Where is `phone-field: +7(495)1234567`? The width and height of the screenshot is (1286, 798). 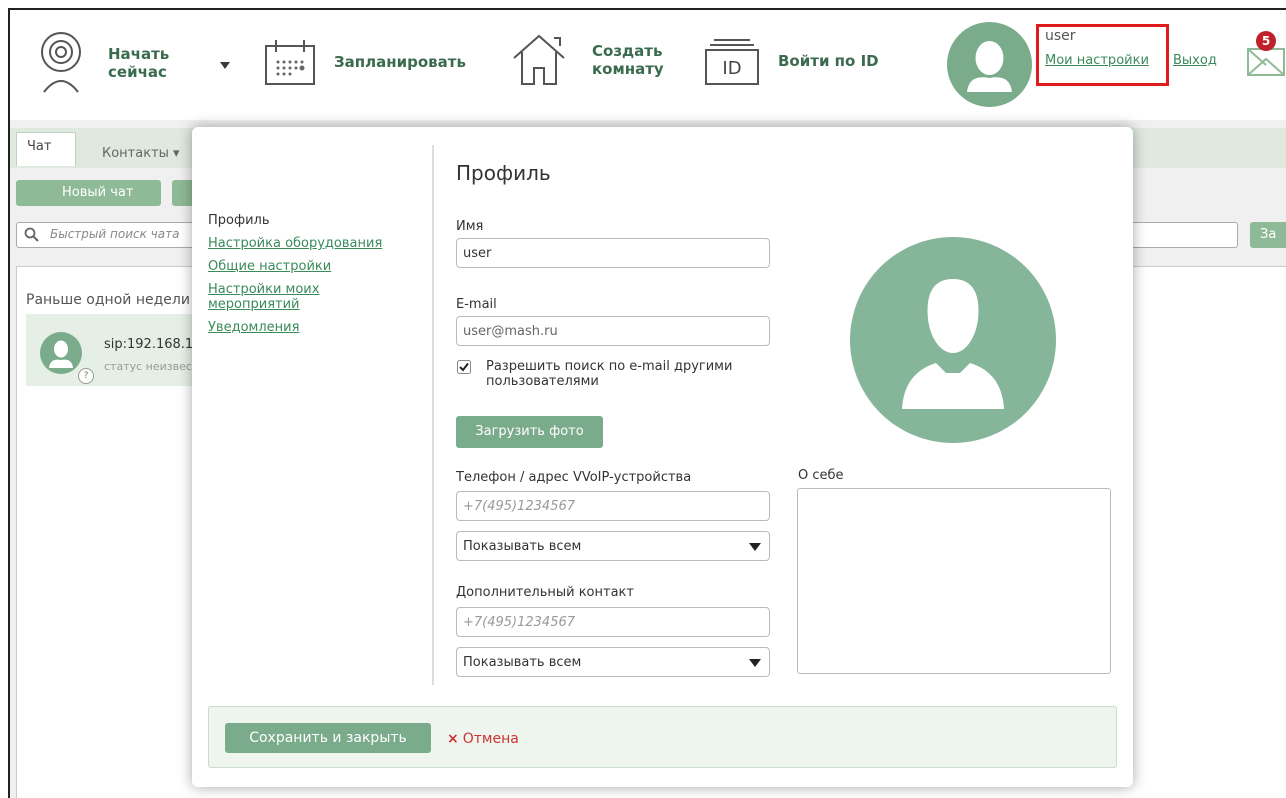
phone-field: +7(495)1234567 is located at coordinates (613, 506).